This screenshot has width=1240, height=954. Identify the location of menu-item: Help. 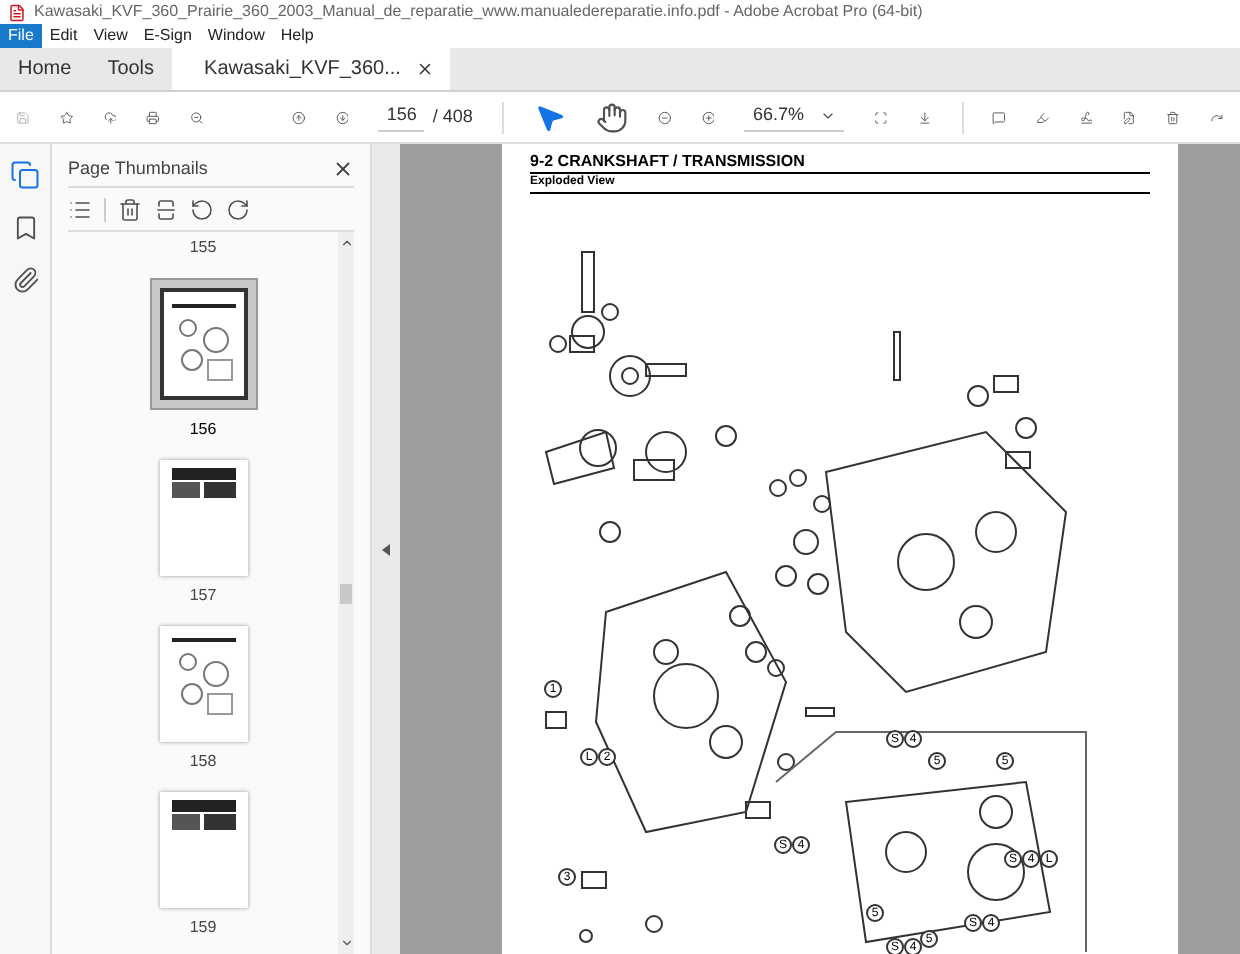
(297, 36).